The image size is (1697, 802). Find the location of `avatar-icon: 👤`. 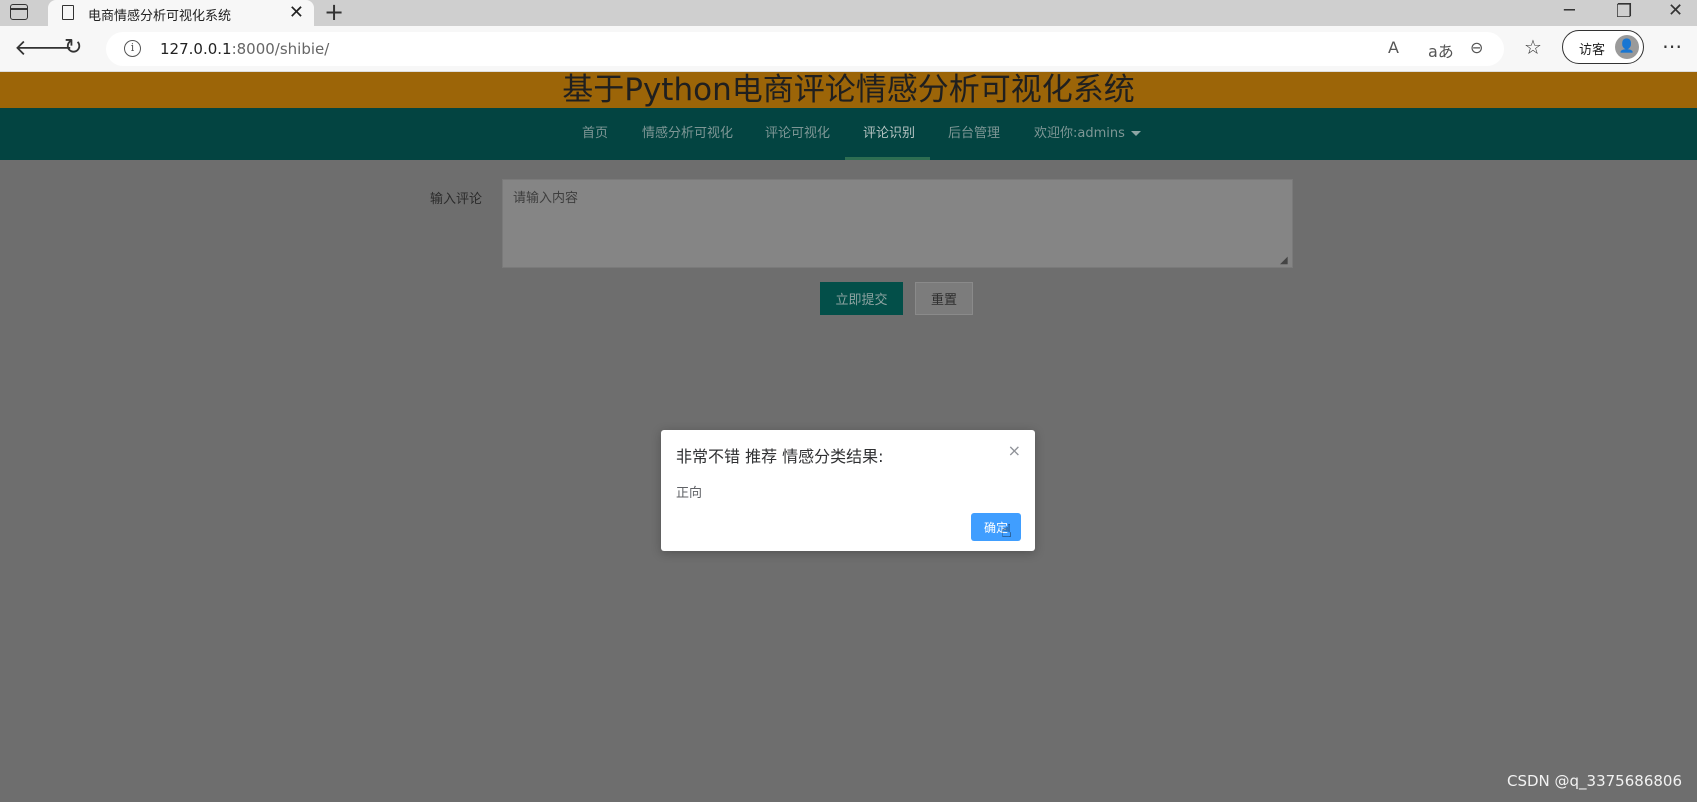

avatar-icon: 👤 is located at coordinates (1627, 47).